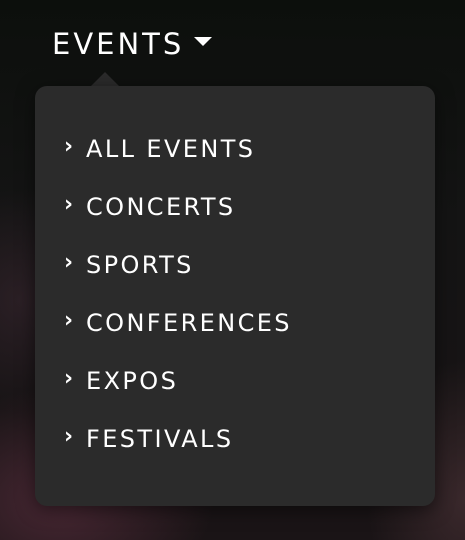  What do you see at coordinates (132, 381) in the screenshot?
I see `menu-item-label: EXPOS` at bounding box center [132, 381].